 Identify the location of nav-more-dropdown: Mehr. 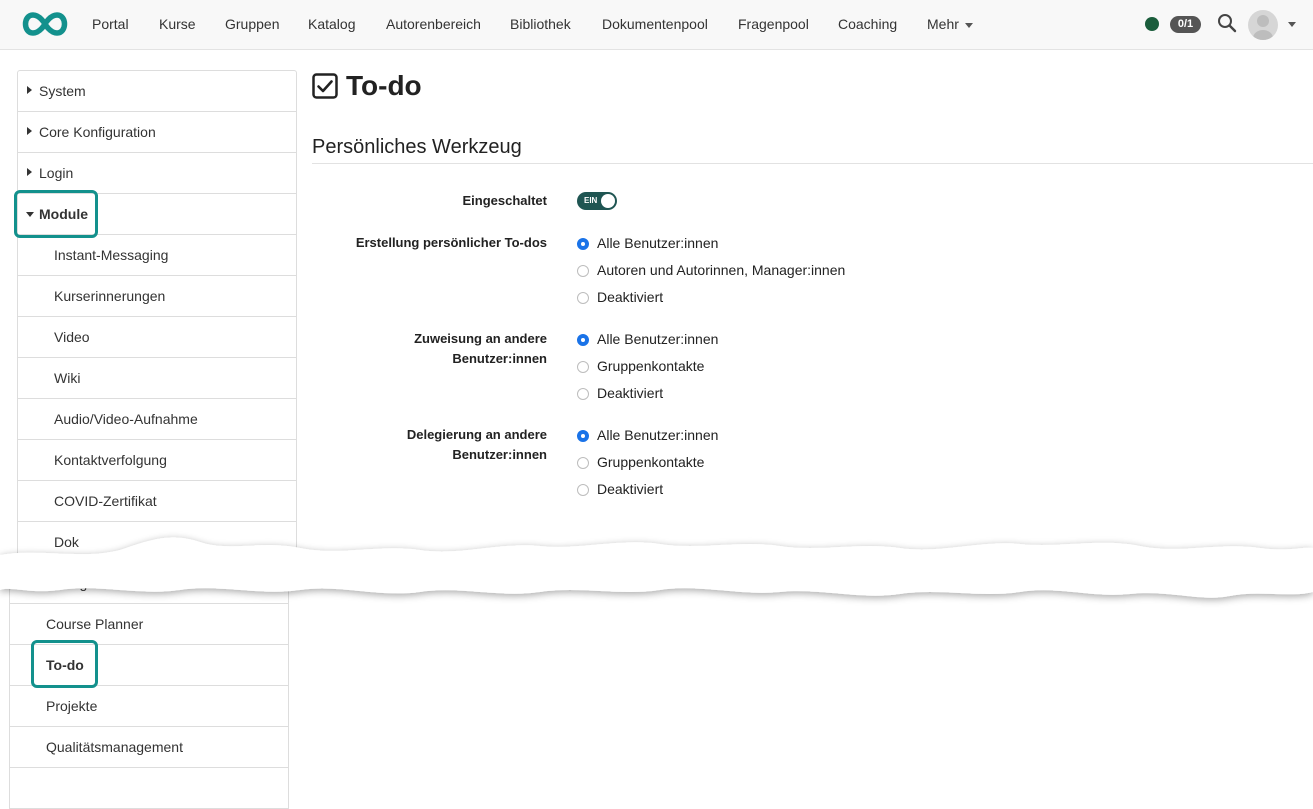
(950, 24).